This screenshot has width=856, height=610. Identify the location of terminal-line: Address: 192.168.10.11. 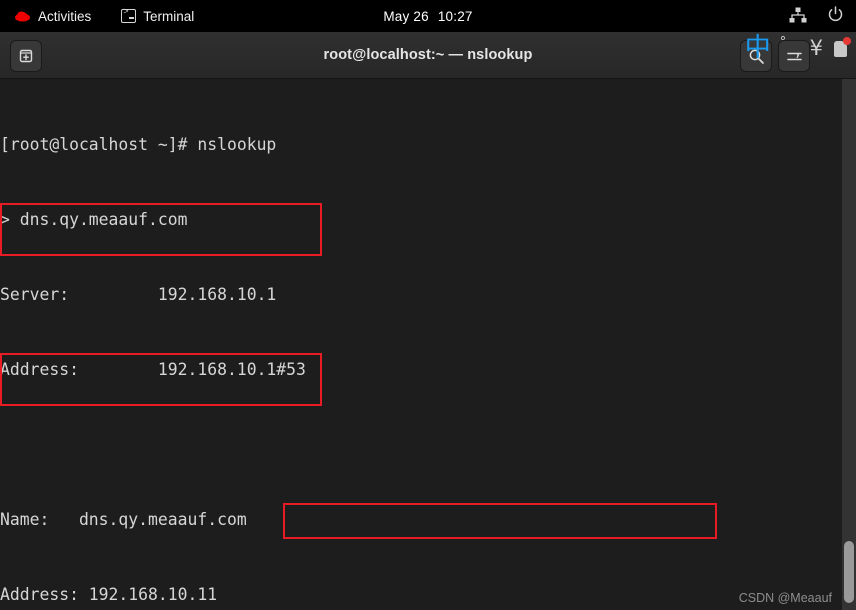
(109, 594).